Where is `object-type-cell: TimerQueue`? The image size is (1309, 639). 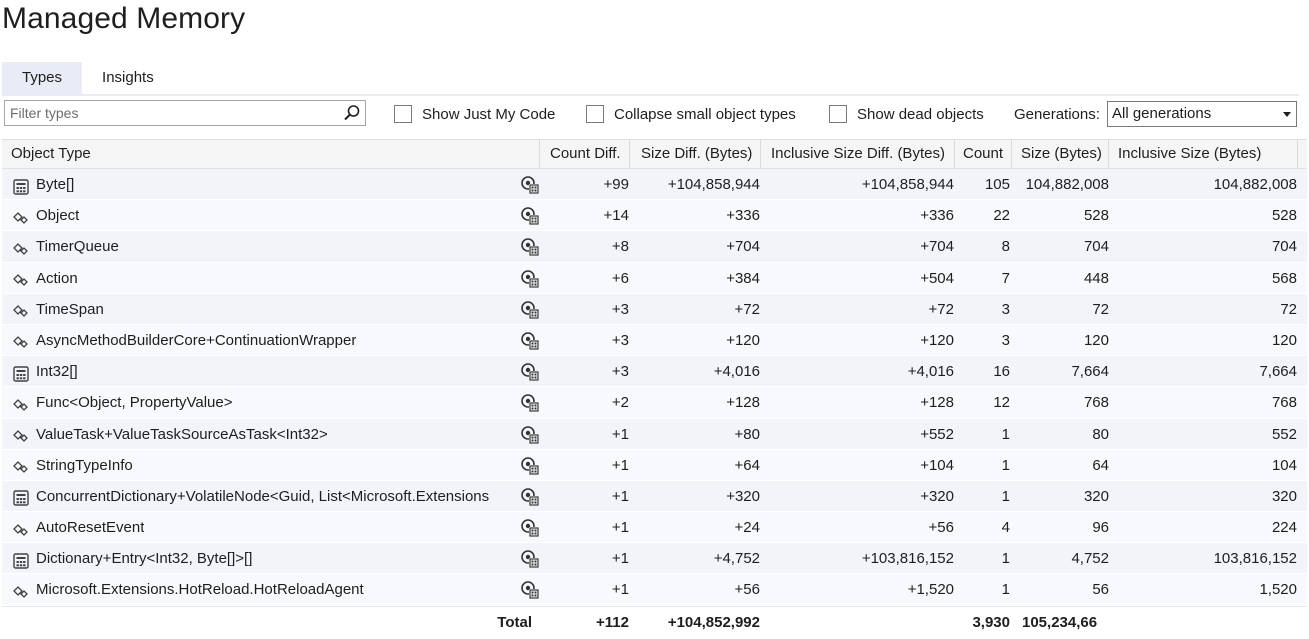
object-type-cell: TimerQueue is located at coordinates (264, 246).